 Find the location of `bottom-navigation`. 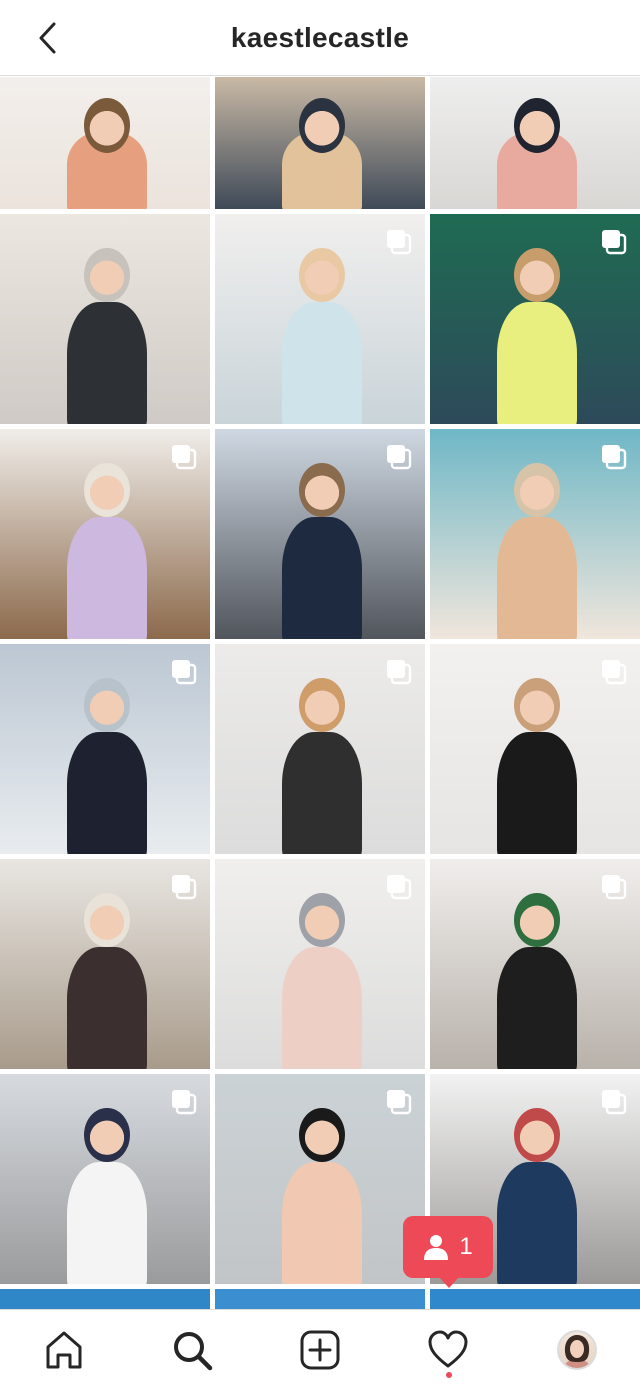

bottom-navigation is located at coordinates (320, 1347).